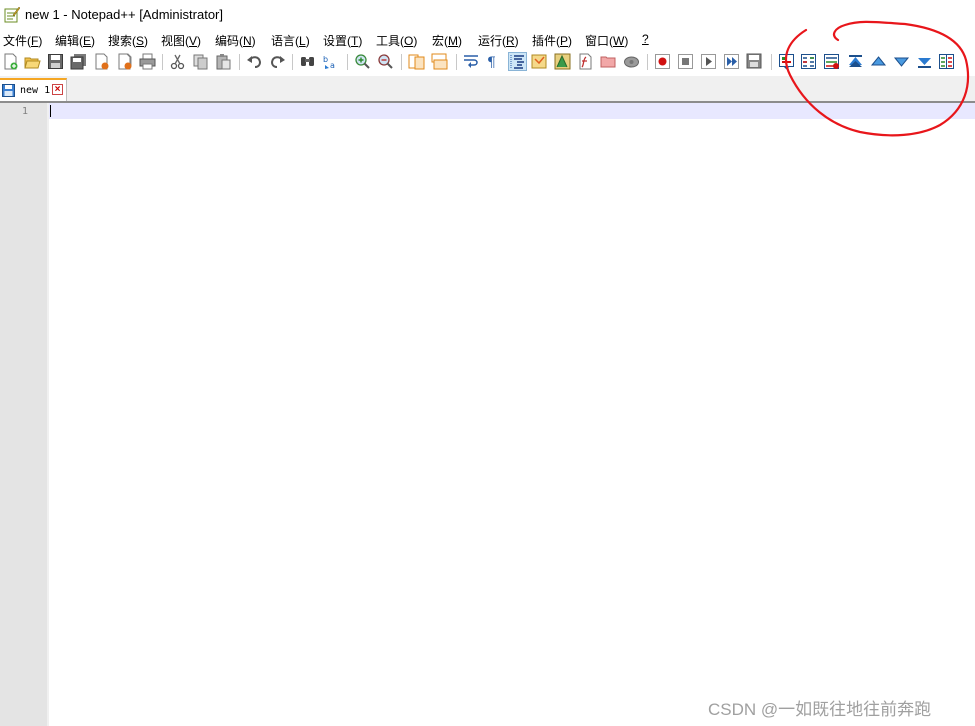 The height and width of the screenshot is (726, 975). What do you see at coordinates (608, 61) in the screenshot?
I see `folder-workspace-icon` at bounding box center [608, 61].